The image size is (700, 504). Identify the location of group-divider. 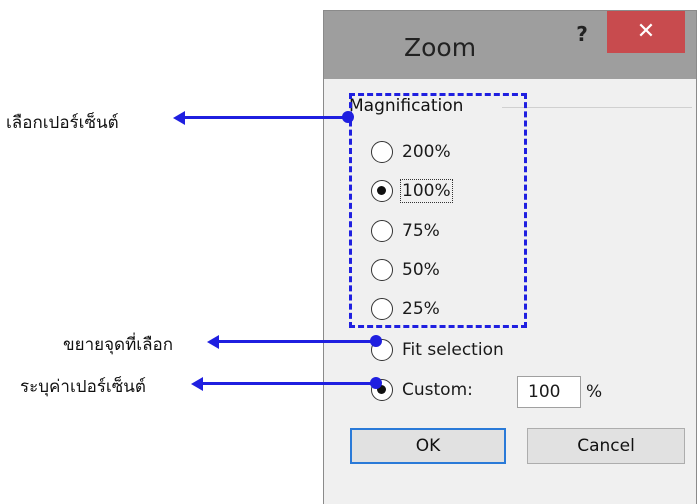
(597, 107).